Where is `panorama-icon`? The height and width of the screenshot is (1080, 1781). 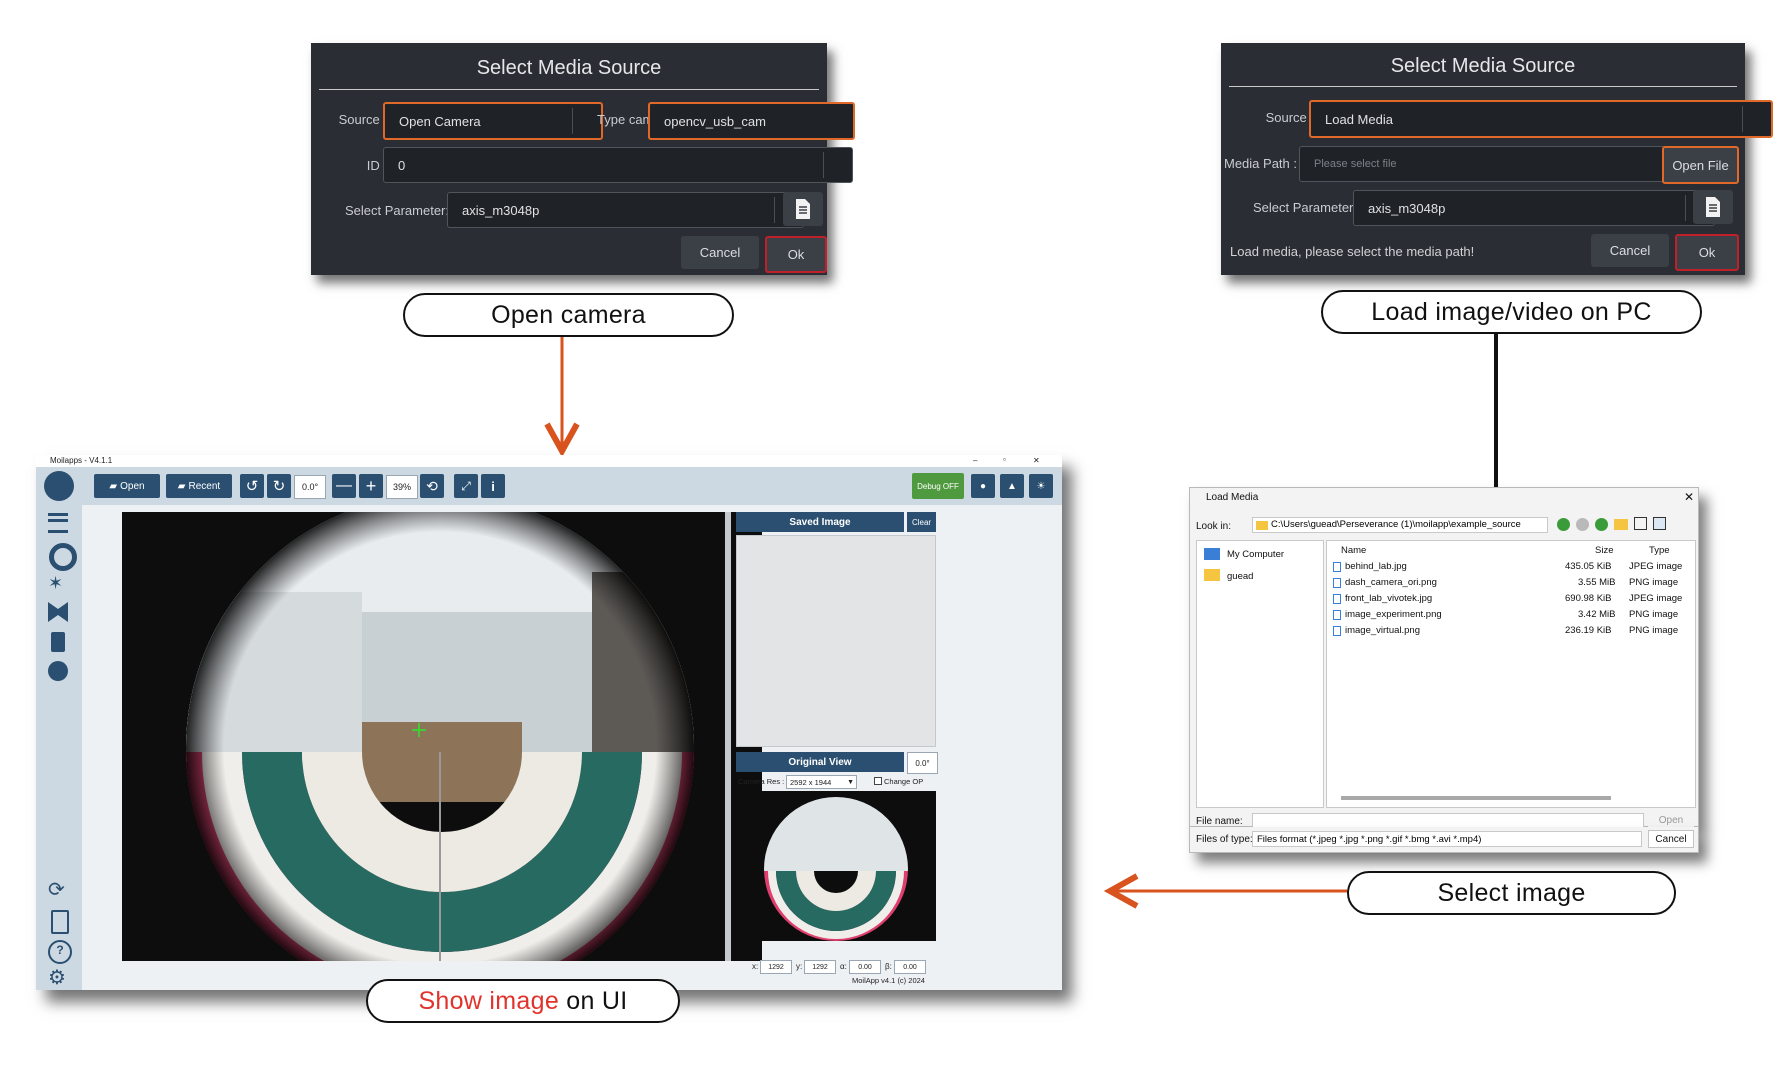
panorama-icon is located at coordinates (58, 612).